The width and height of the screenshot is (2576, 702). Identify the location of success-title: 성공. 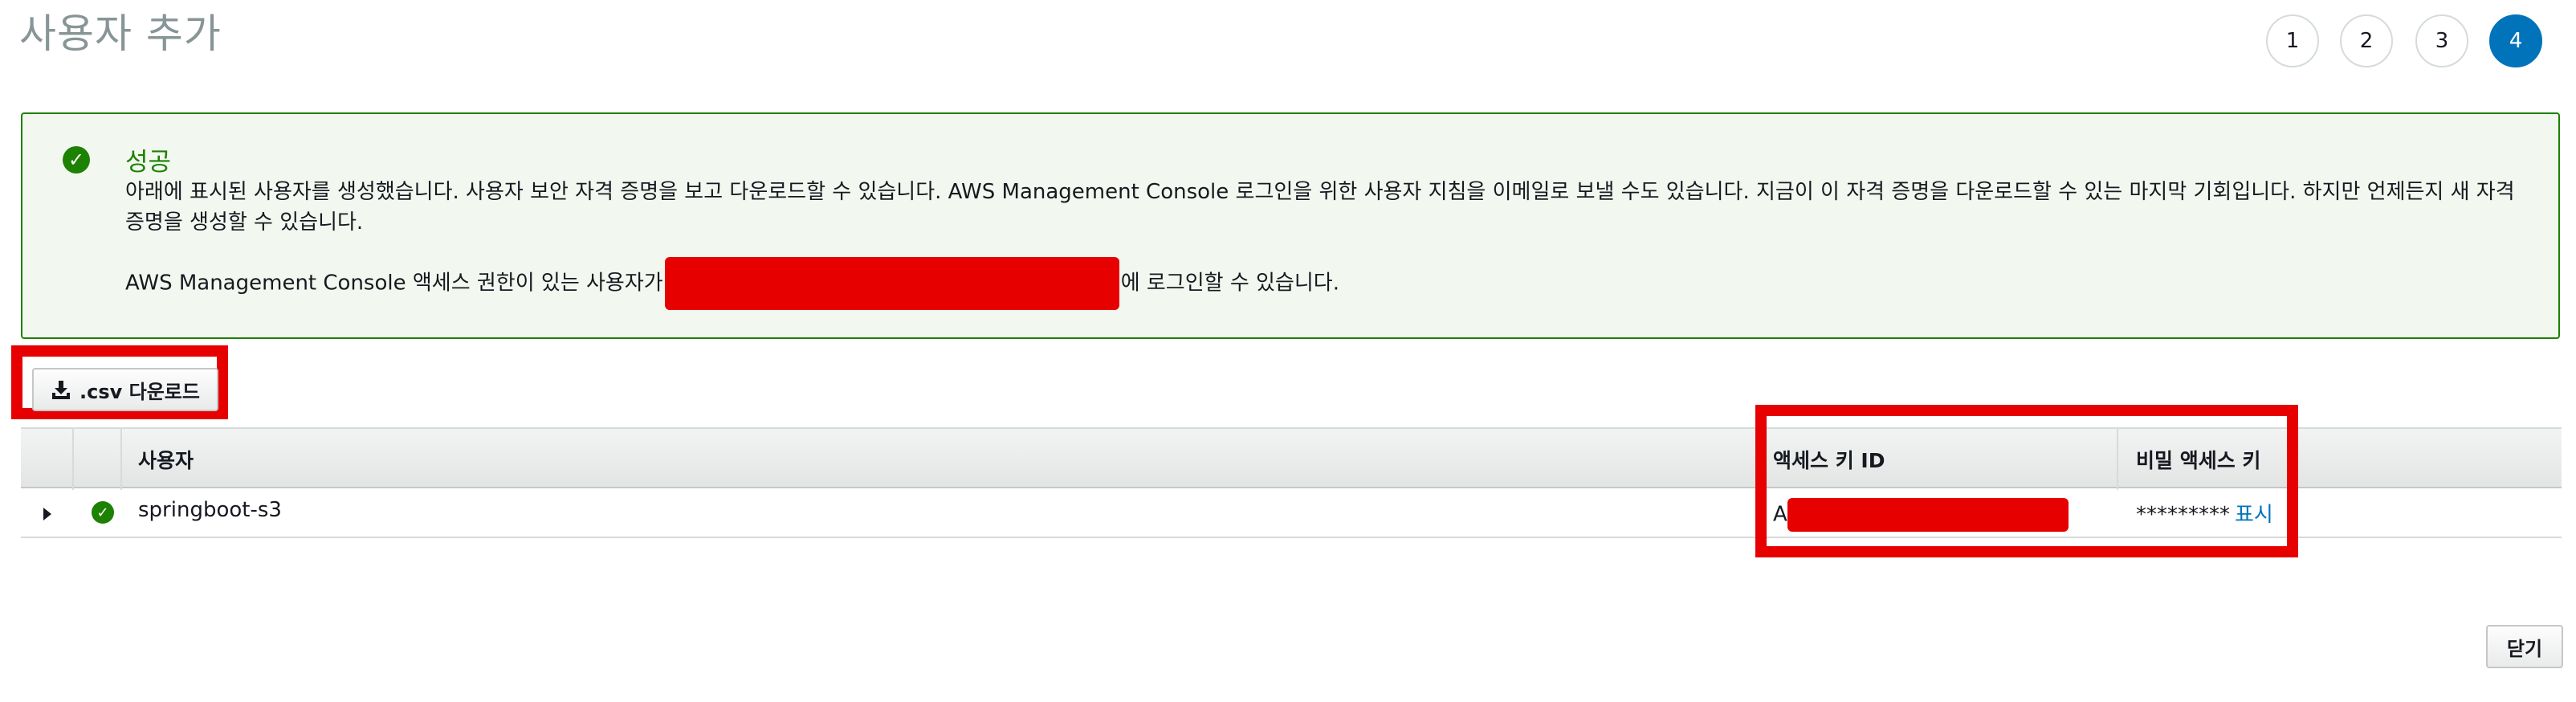
(148, 162).